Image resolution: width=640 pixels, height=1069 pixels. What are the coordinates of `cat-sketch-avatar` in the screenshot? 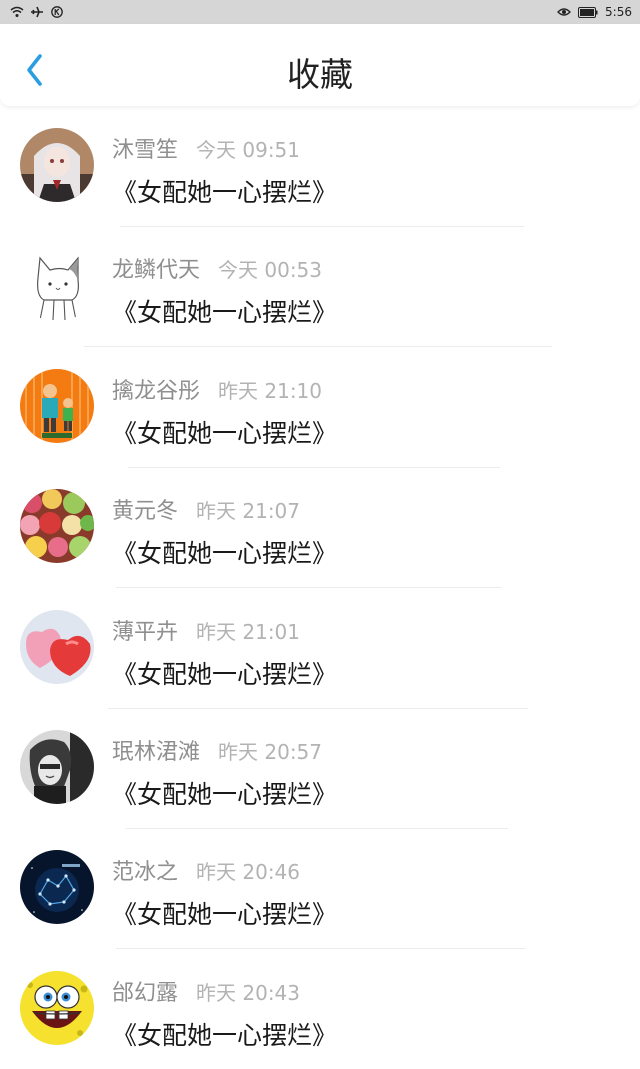 It's located at (57, 285).